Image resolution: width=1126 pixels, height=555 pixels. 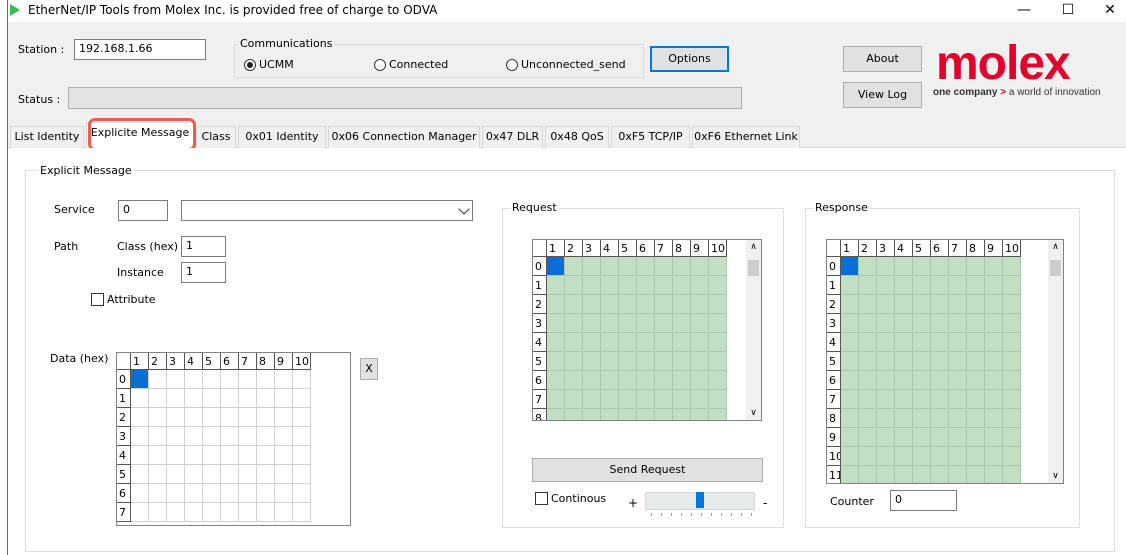 I want to click on tab-dlr: 0x47 DLR, so click(x=512, y=137).